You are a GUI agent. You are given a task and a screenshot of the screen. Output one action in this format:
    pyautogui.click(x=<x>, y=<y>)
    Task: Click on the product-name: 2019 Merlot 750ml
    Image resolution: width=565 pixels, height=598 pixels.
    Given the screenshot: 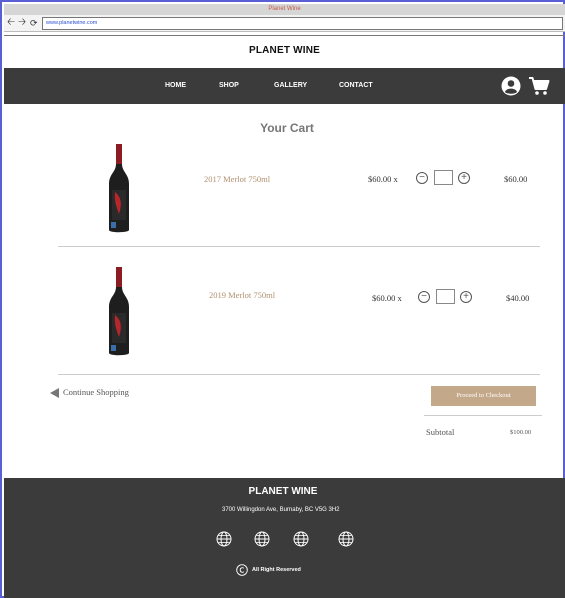 What is the action you would take?
    pyautogui.click(x=242, y=295)
    